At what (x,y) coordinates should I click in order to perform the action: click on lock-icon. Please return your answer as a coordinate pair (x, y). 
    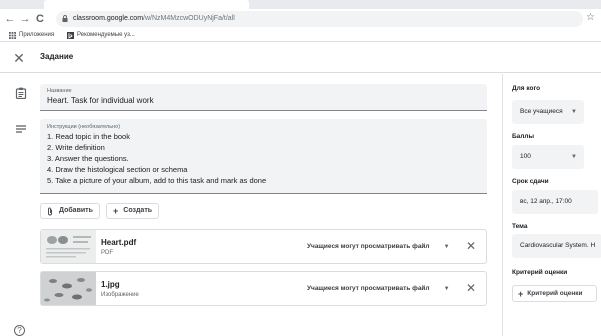
    Looking at the image, I should click on (65, 18).